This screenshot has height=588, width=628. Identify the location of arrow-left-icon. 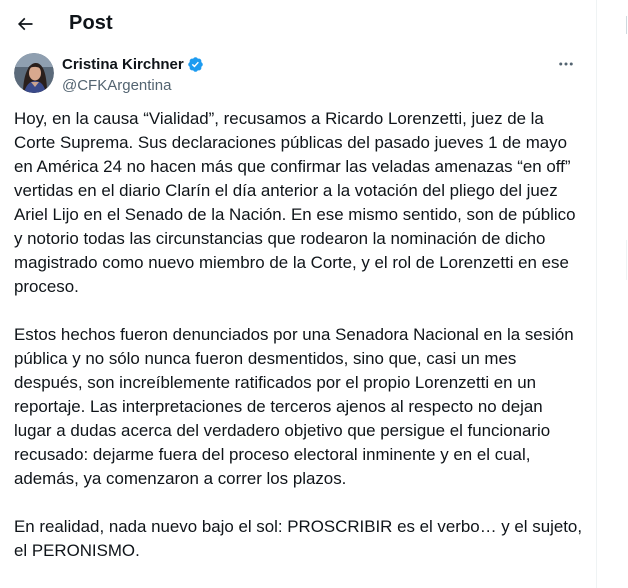
(25, 24).